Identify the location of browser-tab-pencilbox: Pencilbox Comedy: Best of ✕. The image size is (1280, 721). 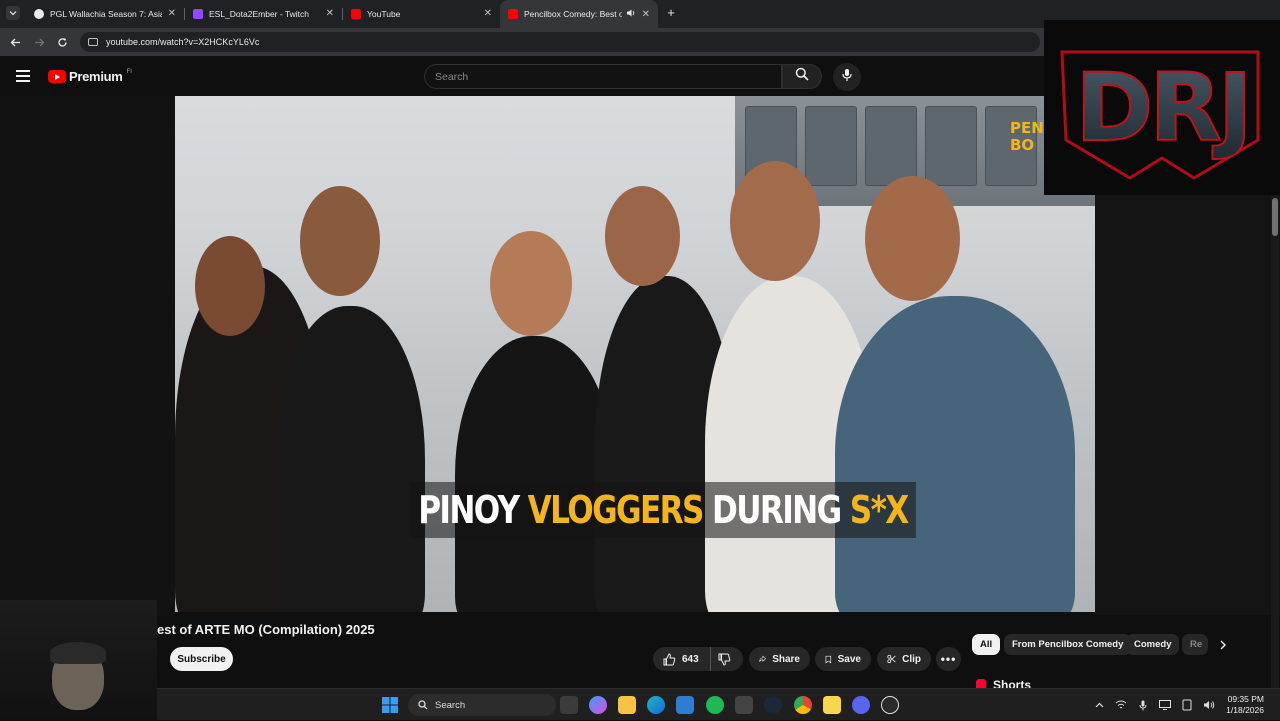
(579, 14).